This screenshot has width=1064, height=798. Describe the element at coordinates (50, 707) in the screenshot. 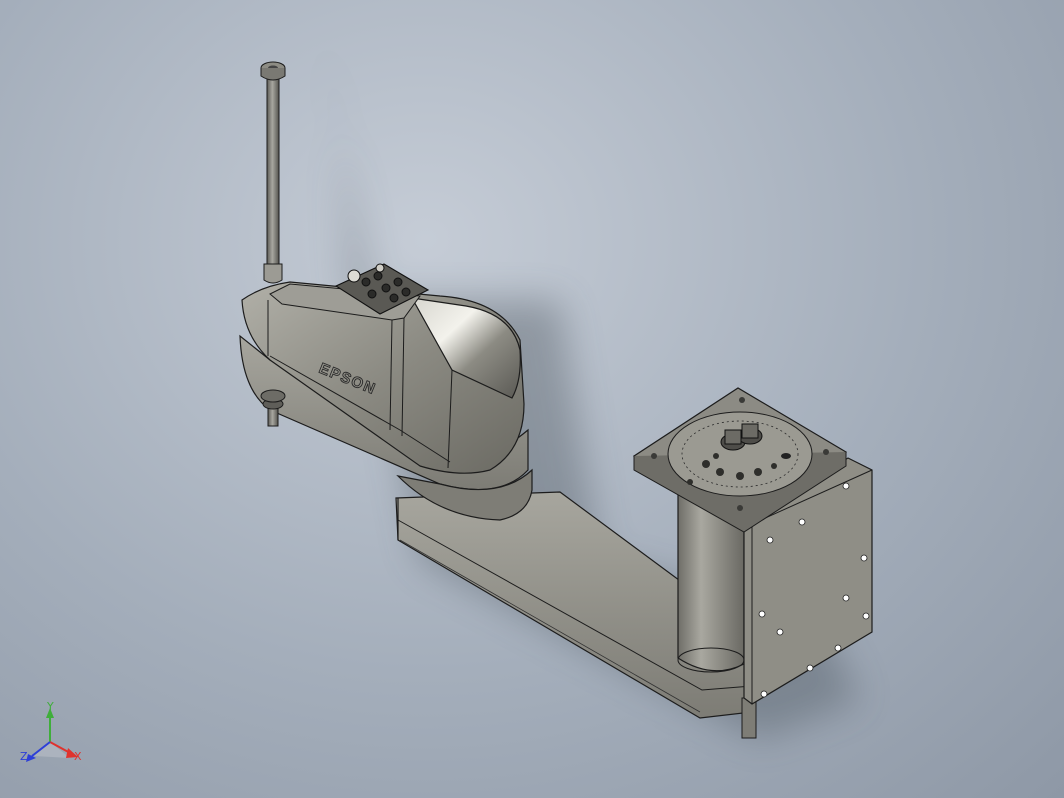

I see `y-axis-label: Y` at that location.